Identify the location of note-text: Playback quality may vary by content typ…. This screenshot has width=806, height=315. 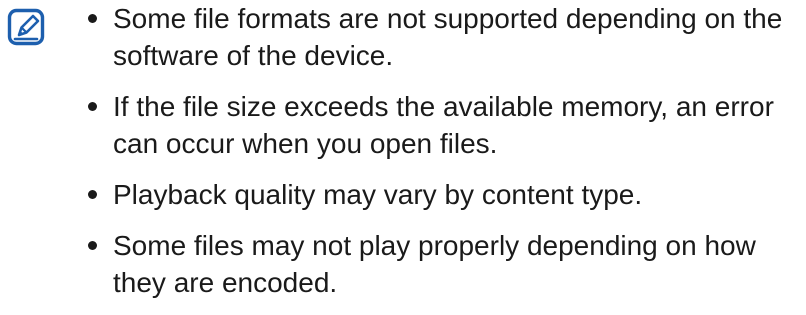
(378, 194).